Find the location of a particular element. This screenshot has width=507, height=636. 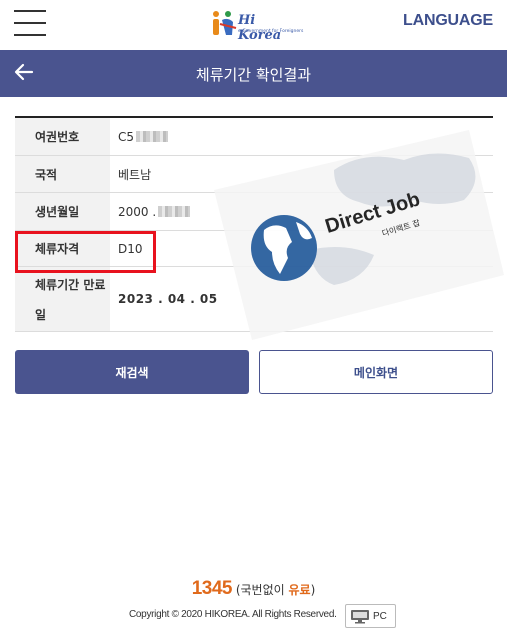

phone-number: 1345 is located at coordinates (212, 588).